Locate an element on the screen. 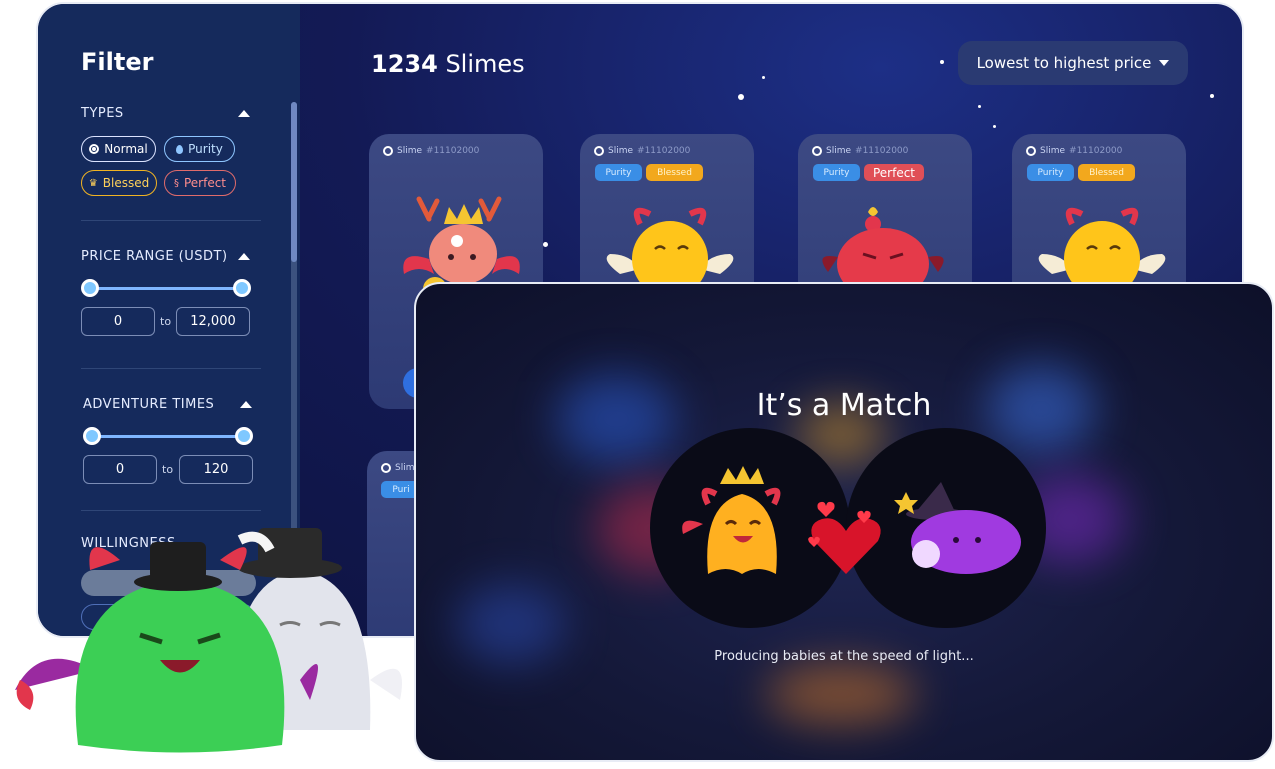 The height and width of the screenshot is (769, 1275). card-header: Slim is located at coordinates (399, 468).